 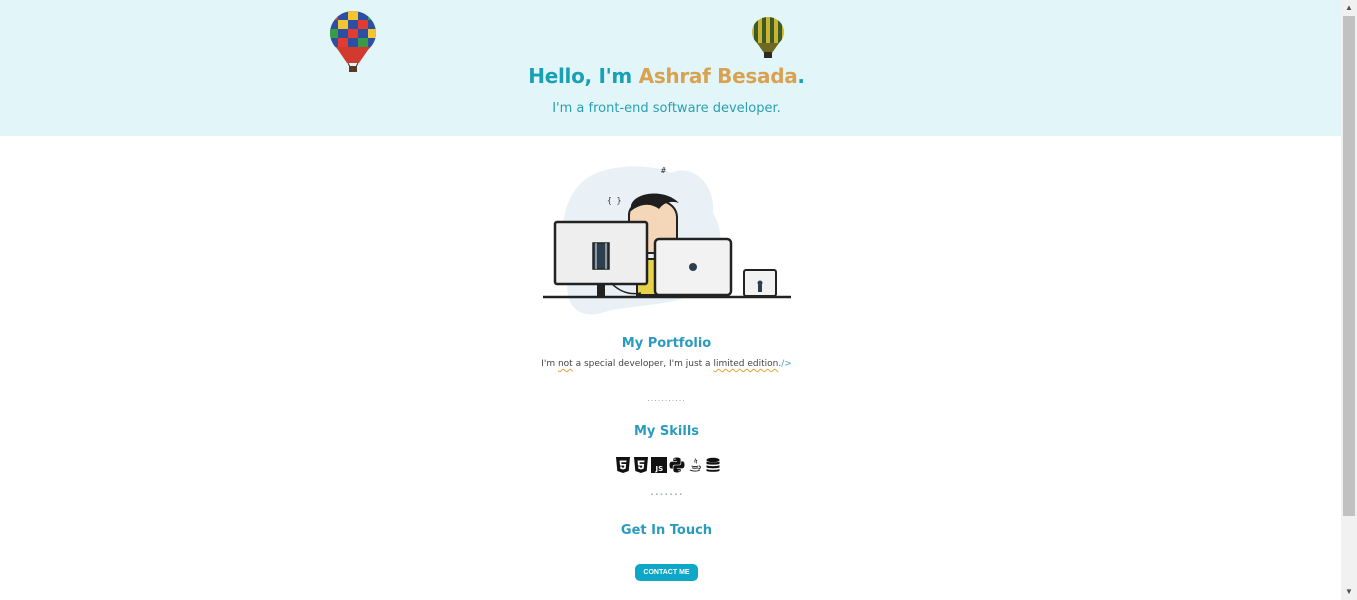 What do you see at coordinates (623, 465) in the screenshot?
I see `html5-icon` at bounding box center [623, 465].